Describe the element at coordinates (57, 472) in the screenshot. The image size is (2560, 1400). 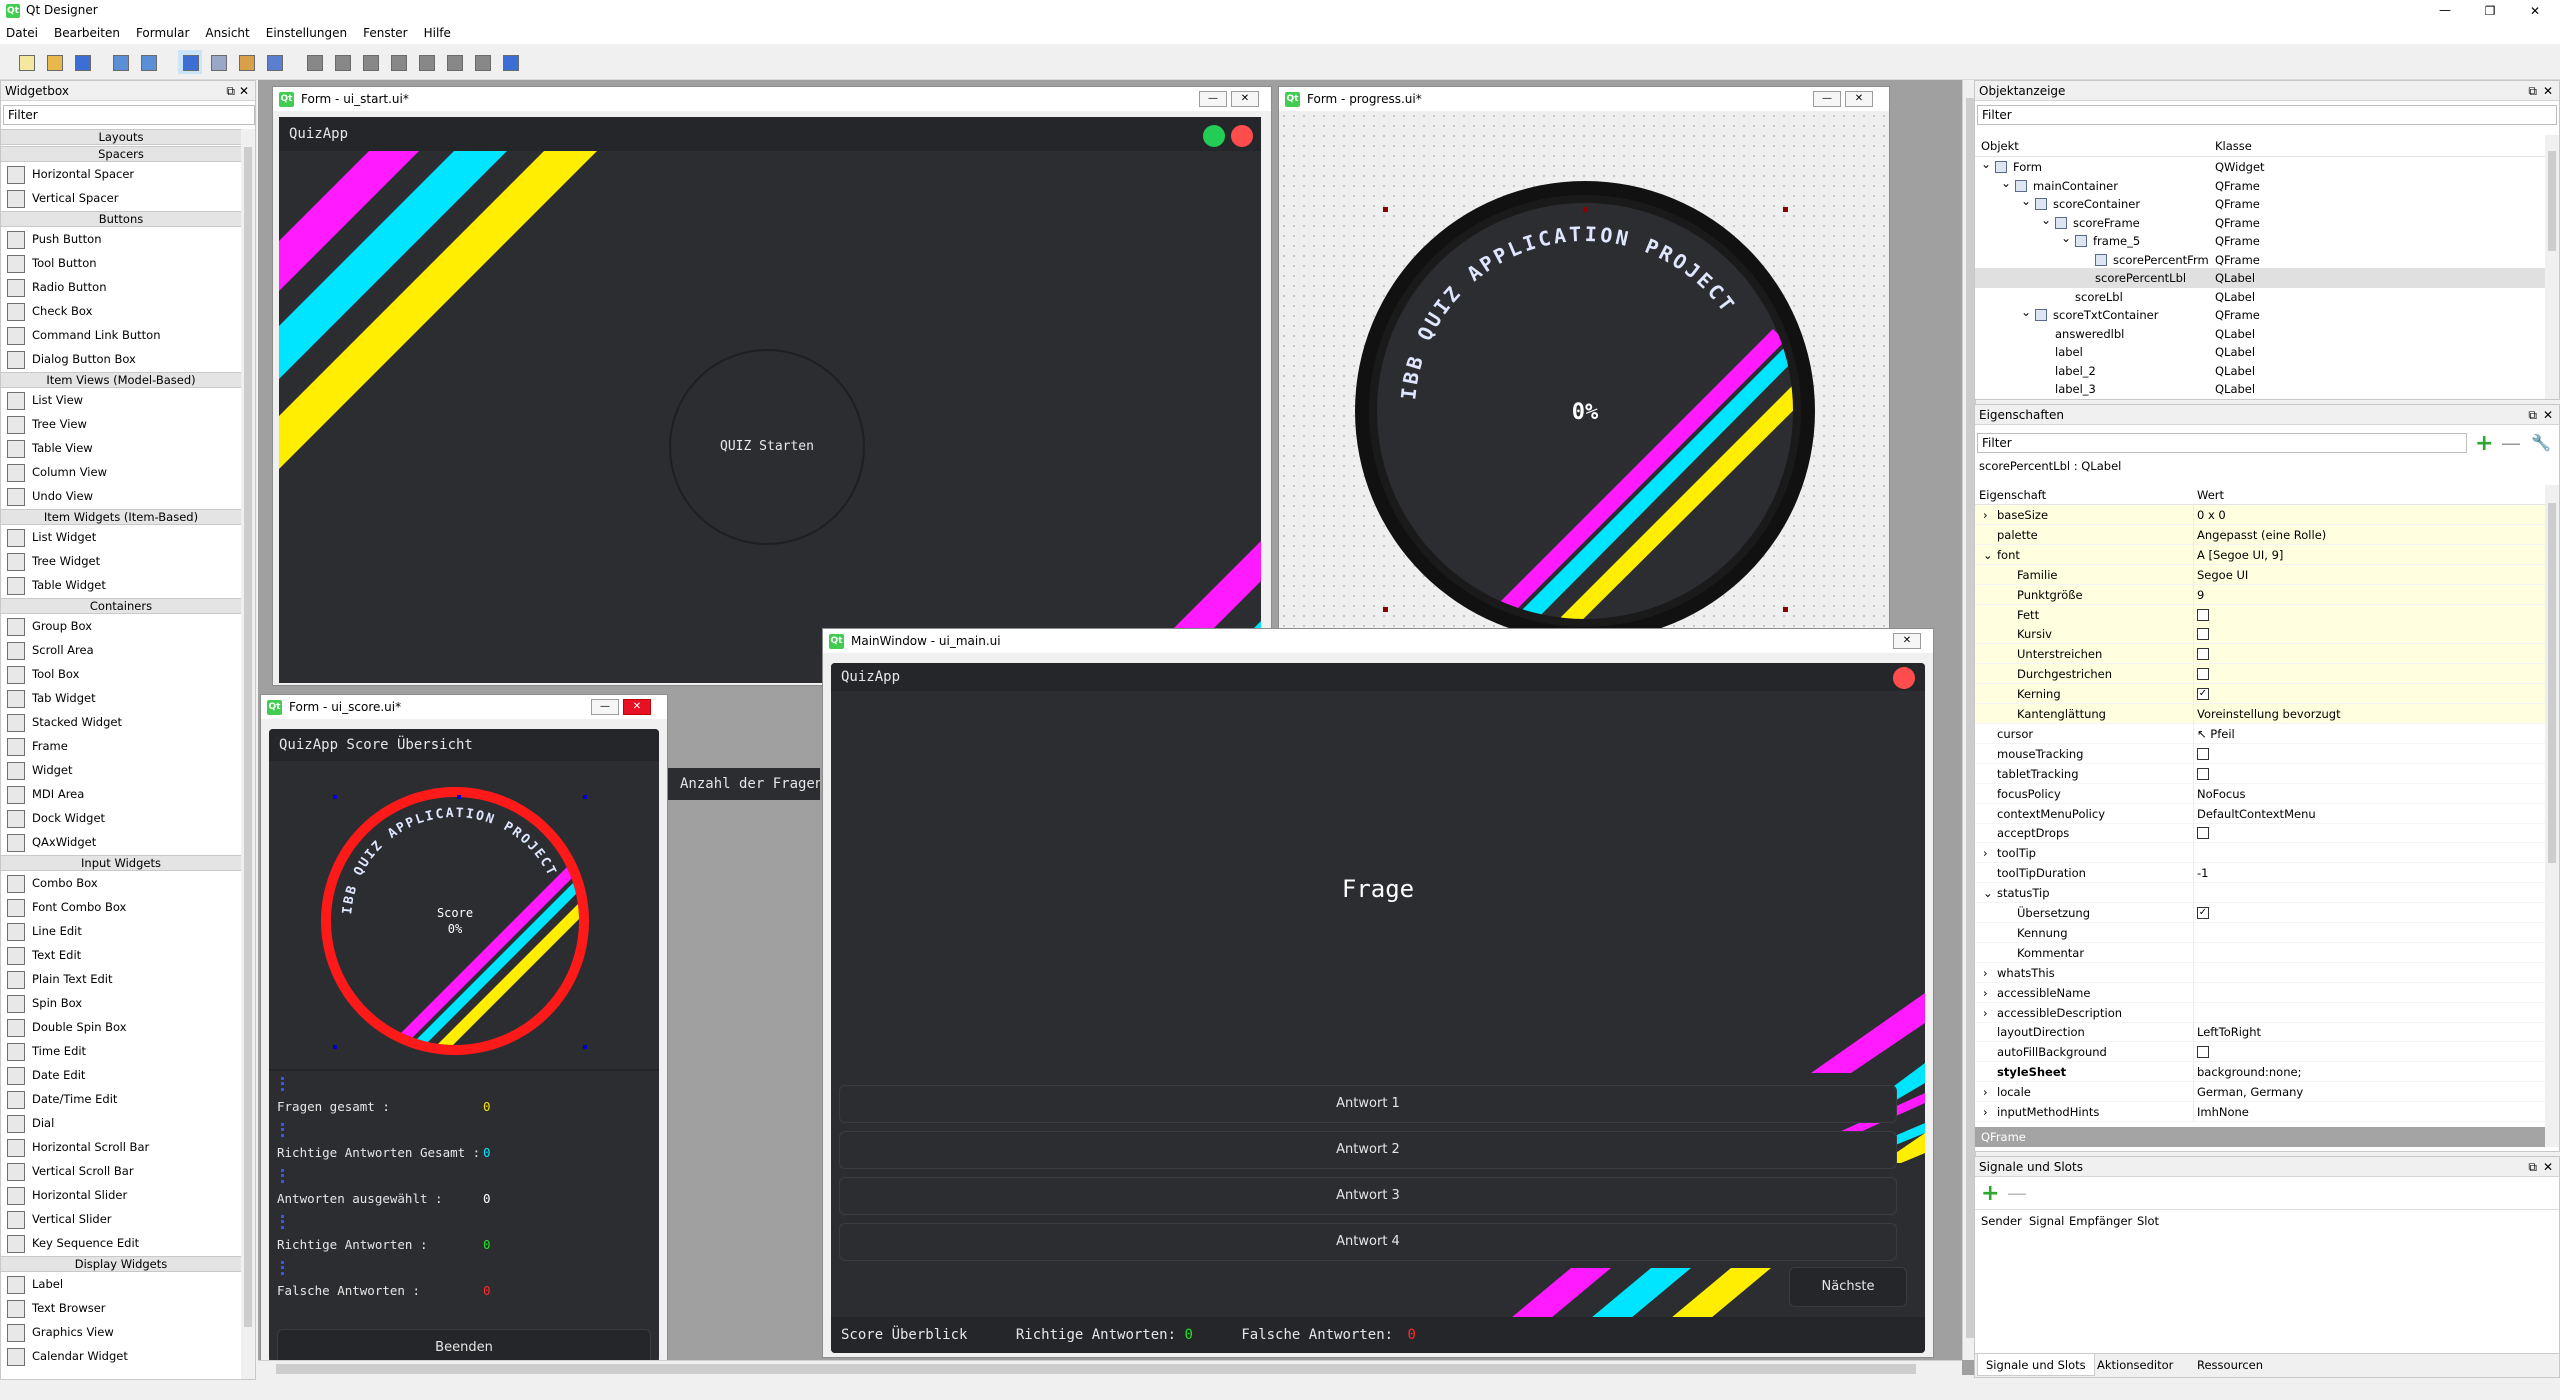
I see `widget-item: Column View` at that location.